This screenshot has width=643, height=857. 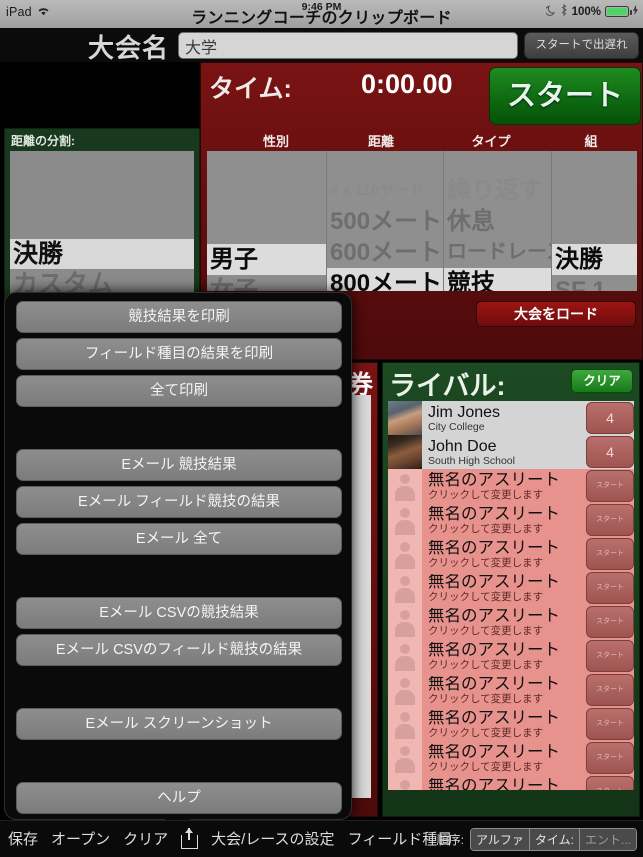 I want to click on picker-row-selected: 競技, so click(x=497, y=279).